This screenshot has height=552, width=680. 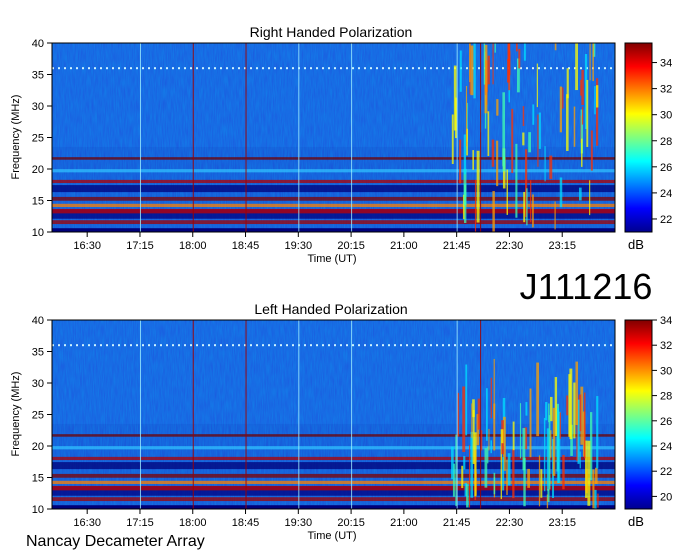 What do you see at coordinates (331, 32) in the screenshot?
I see `chart-title: Right Handed Polarization` at bounding box center [331, 32].